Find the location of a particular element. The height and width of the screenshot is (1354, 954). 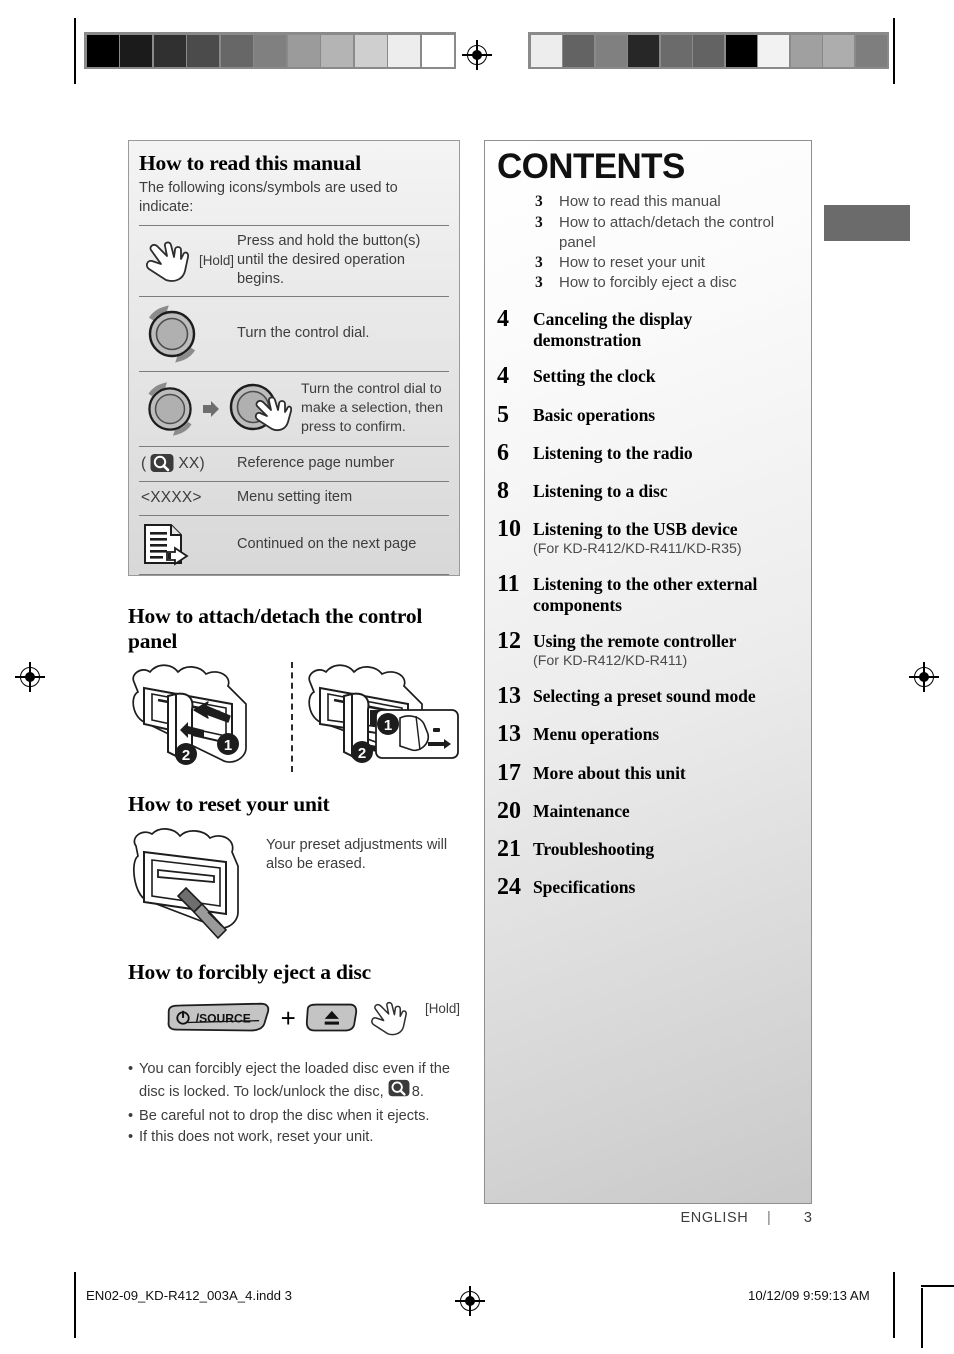

contents-entry-page: 12 is located at coordinates (509, 641).